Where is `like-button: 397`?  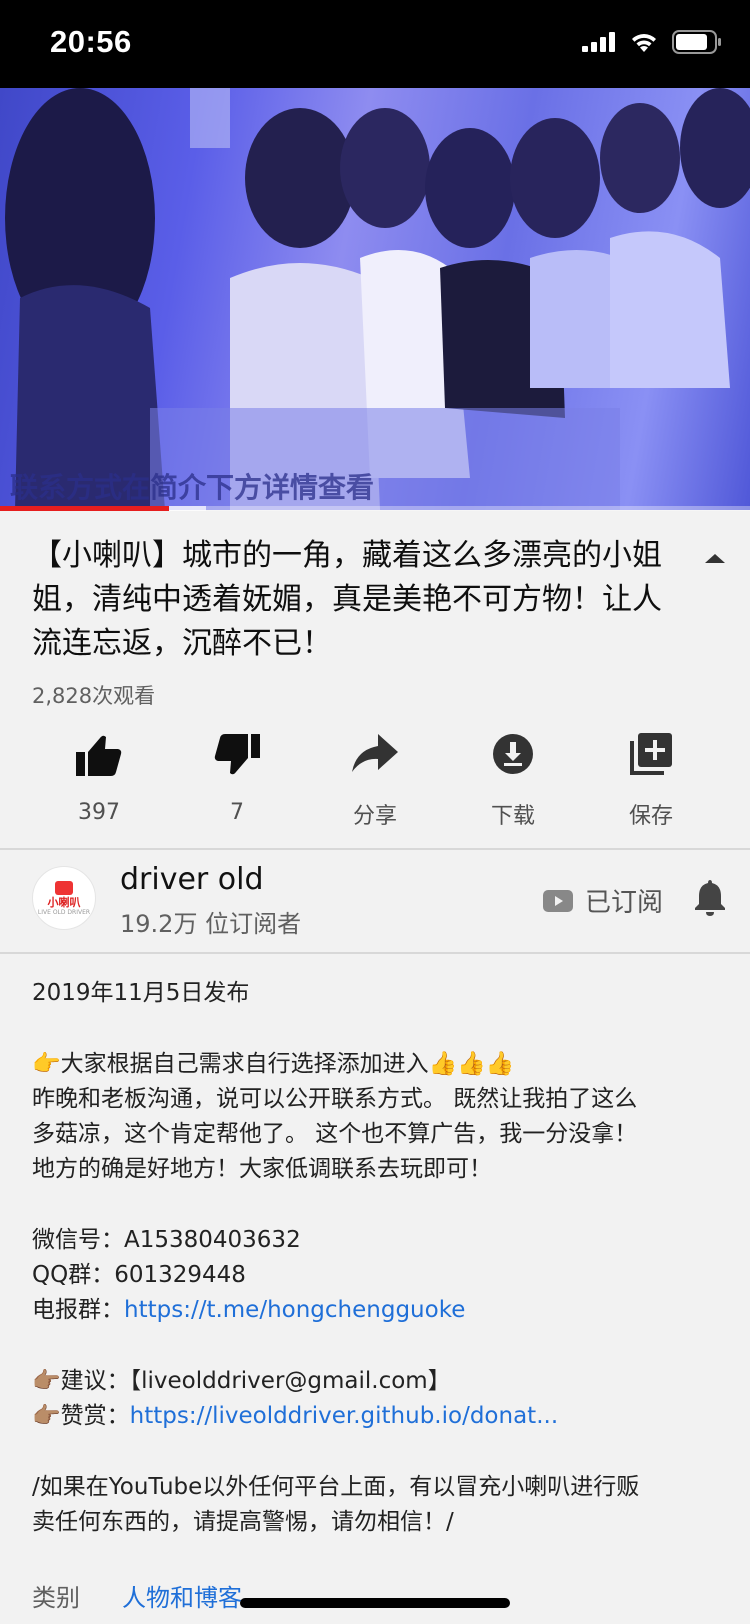
like-button: 397 is located at coordinates (99, 780).